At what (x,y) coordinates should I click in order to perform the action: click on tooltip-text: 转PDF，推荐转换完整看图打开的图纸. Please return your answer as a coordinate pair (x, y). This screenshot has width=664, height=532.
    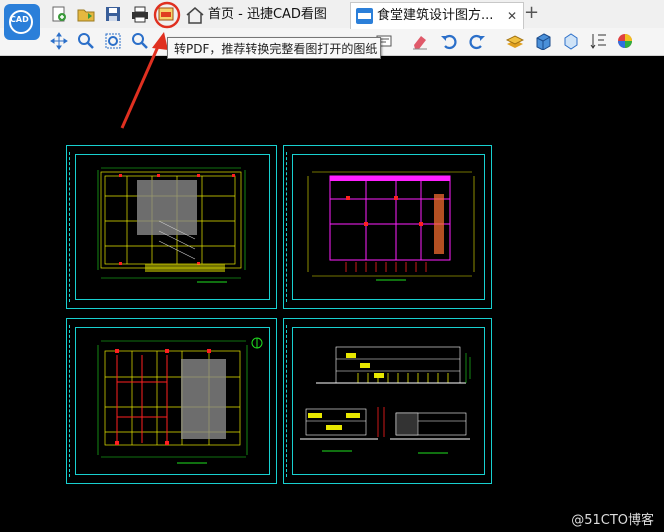
    Looking at the image, I should click on (276, 49).